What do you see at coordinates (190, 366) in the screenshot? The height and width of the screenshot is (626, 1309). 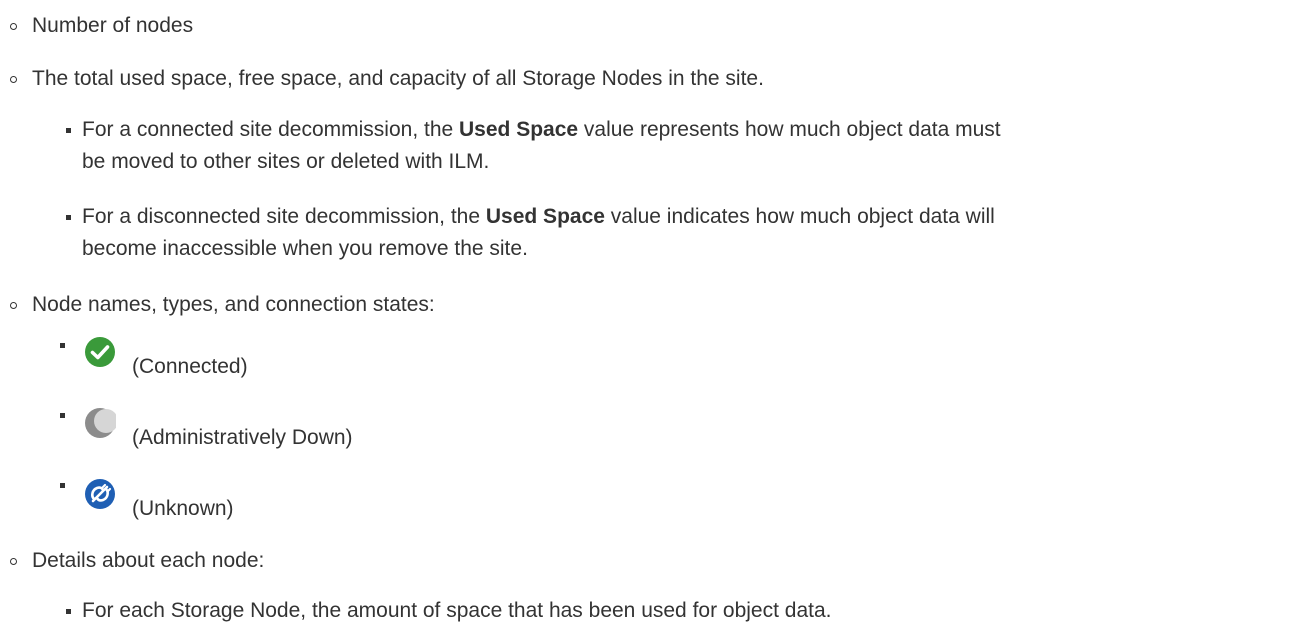 I see `connected-state-label: (Connected)` at bounding box center [190, 366].